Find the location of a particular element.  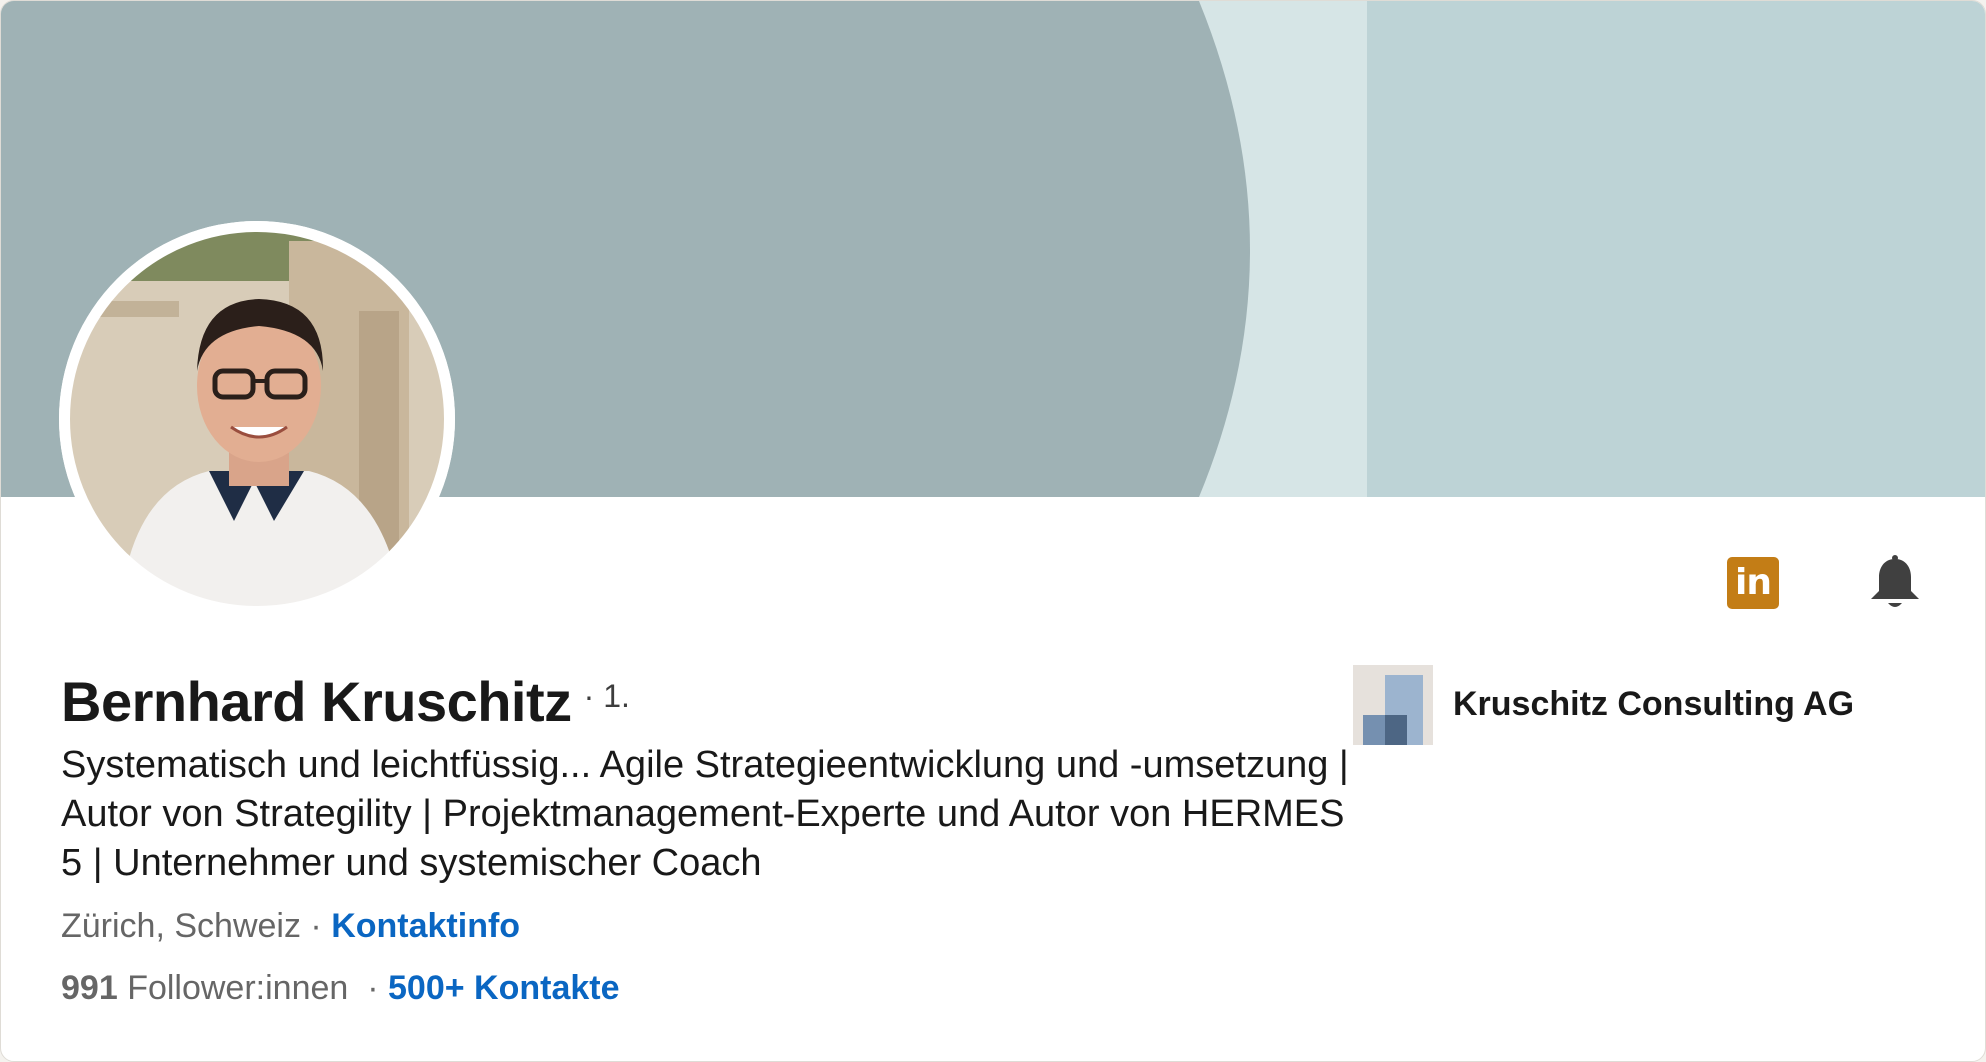

company-name: Kruschitz Consulting AG is located at coordinates (1654, 704).